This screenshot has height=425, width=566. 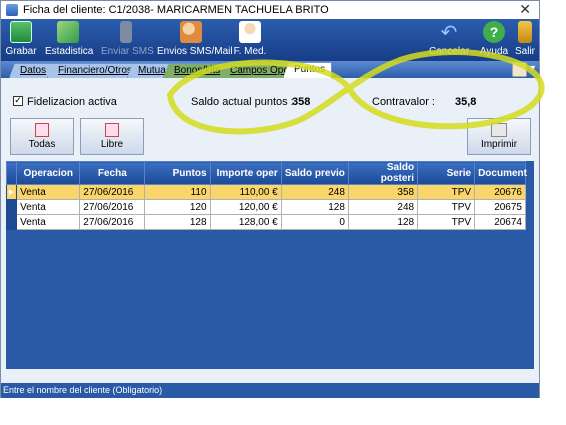 I want to click on cancelar-button: ↶ Cancelar, so click(x=449, y=40).